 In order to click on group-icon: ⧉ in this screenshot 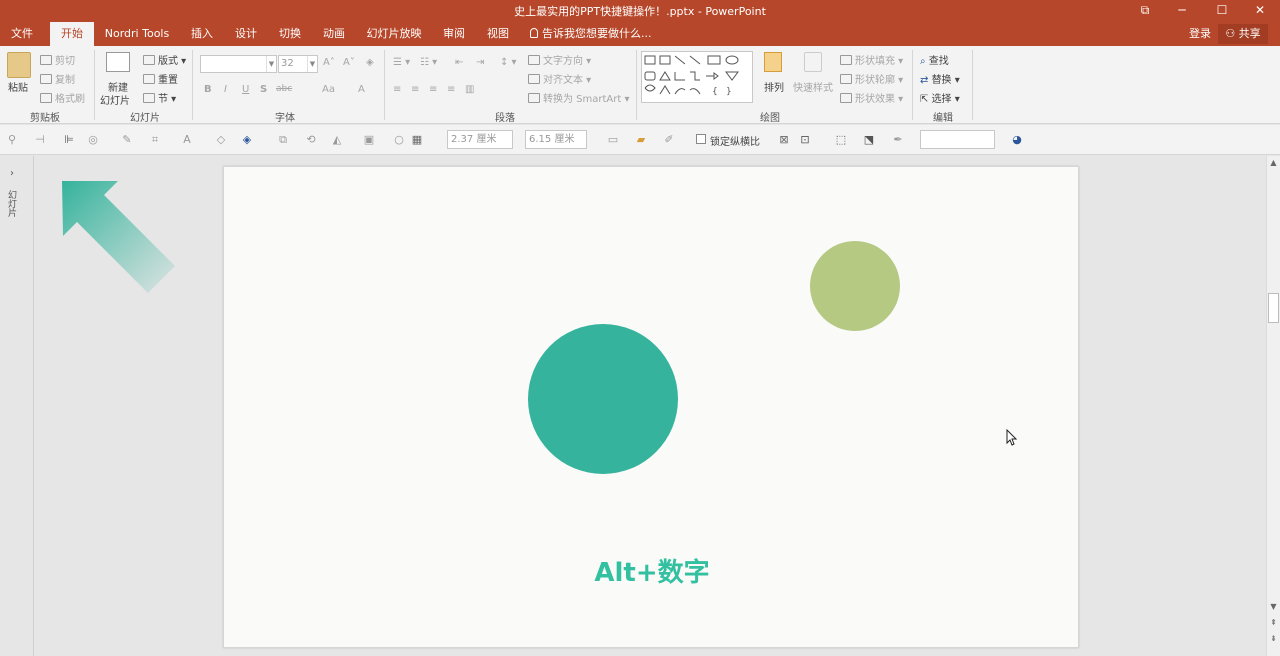, I will do `click(283, 140)`.